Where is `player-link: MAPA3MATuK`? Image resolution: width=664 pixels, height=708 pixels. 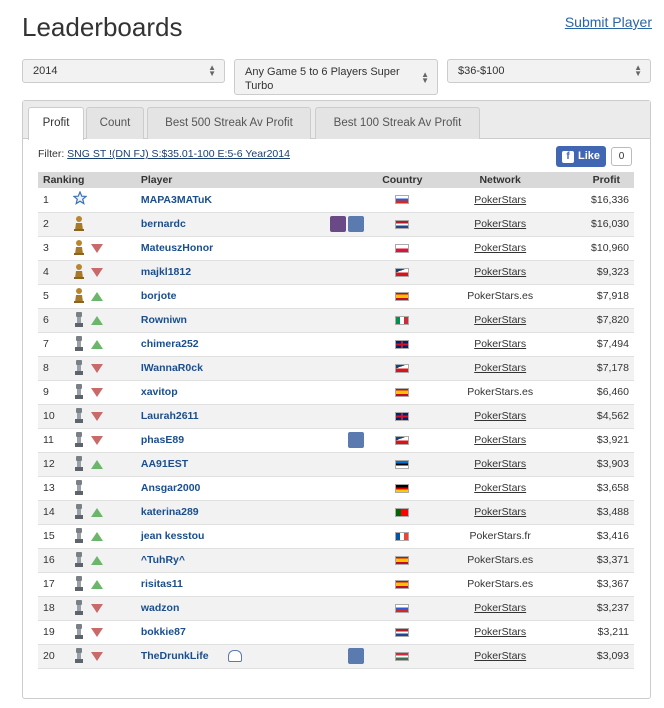 player-link: MAPA3MATuK is located at coordinates (176, 200).